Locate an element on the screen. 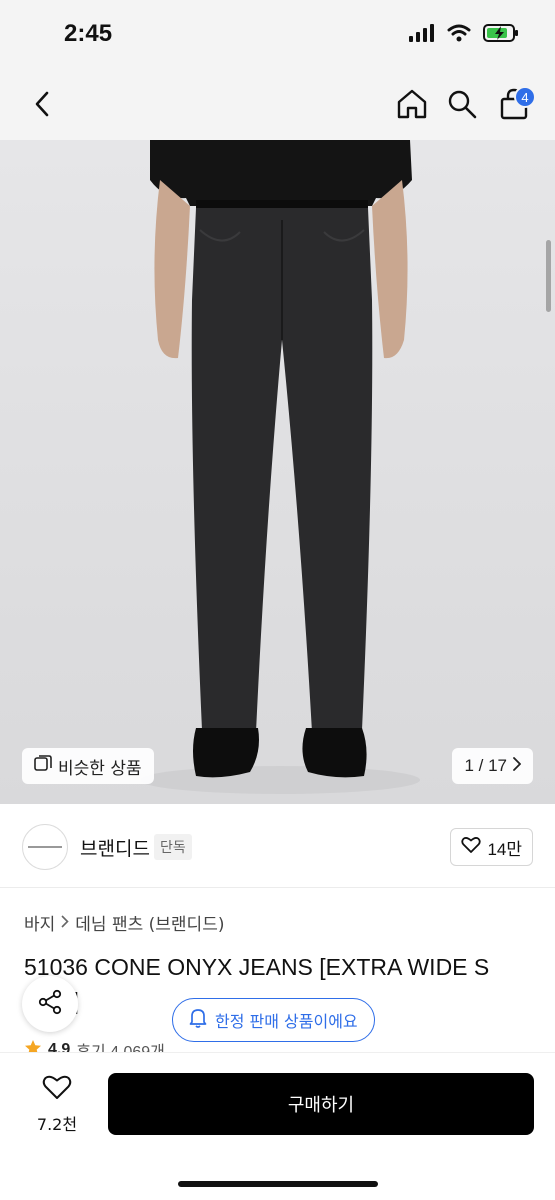 Image resolution: width=555 pixels, height=1200 pixels. limited-sale-notice: 한정 판매 상품이에요 is located at coordinates (273, 1020).